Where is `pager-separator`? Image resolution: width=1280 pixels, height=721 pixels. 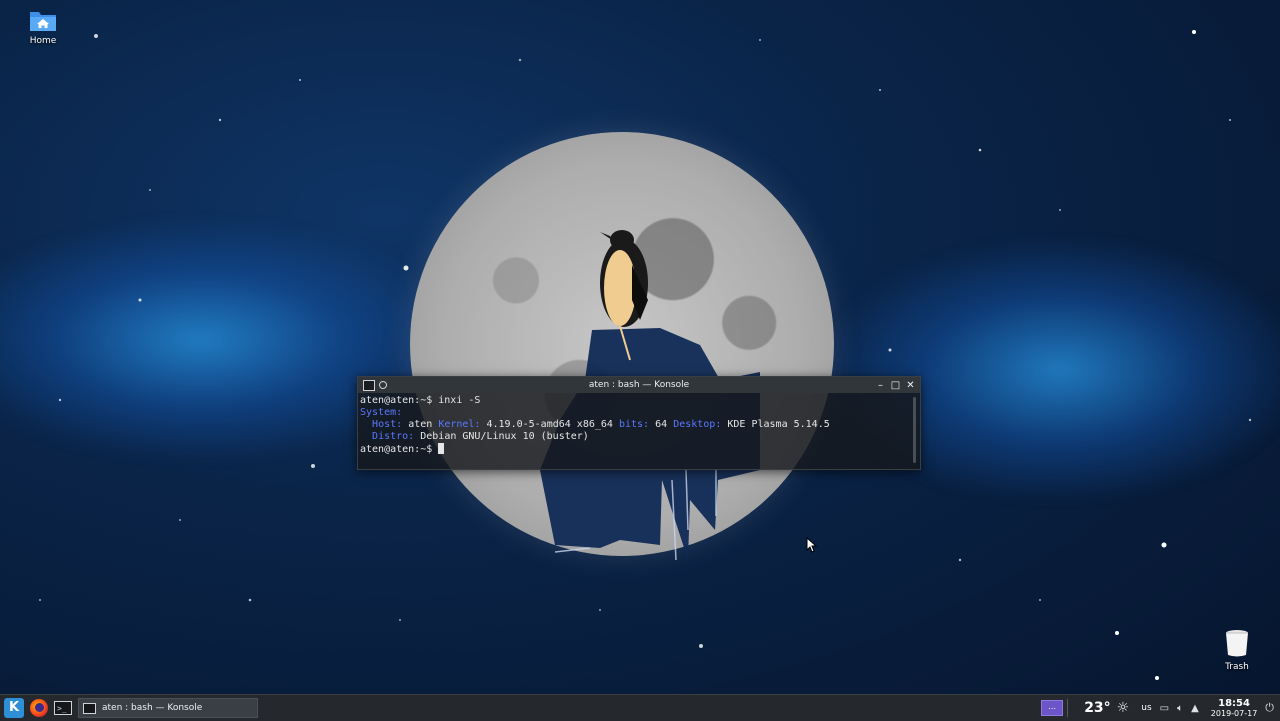
pager-separator is located at coordinates (1072, 708).